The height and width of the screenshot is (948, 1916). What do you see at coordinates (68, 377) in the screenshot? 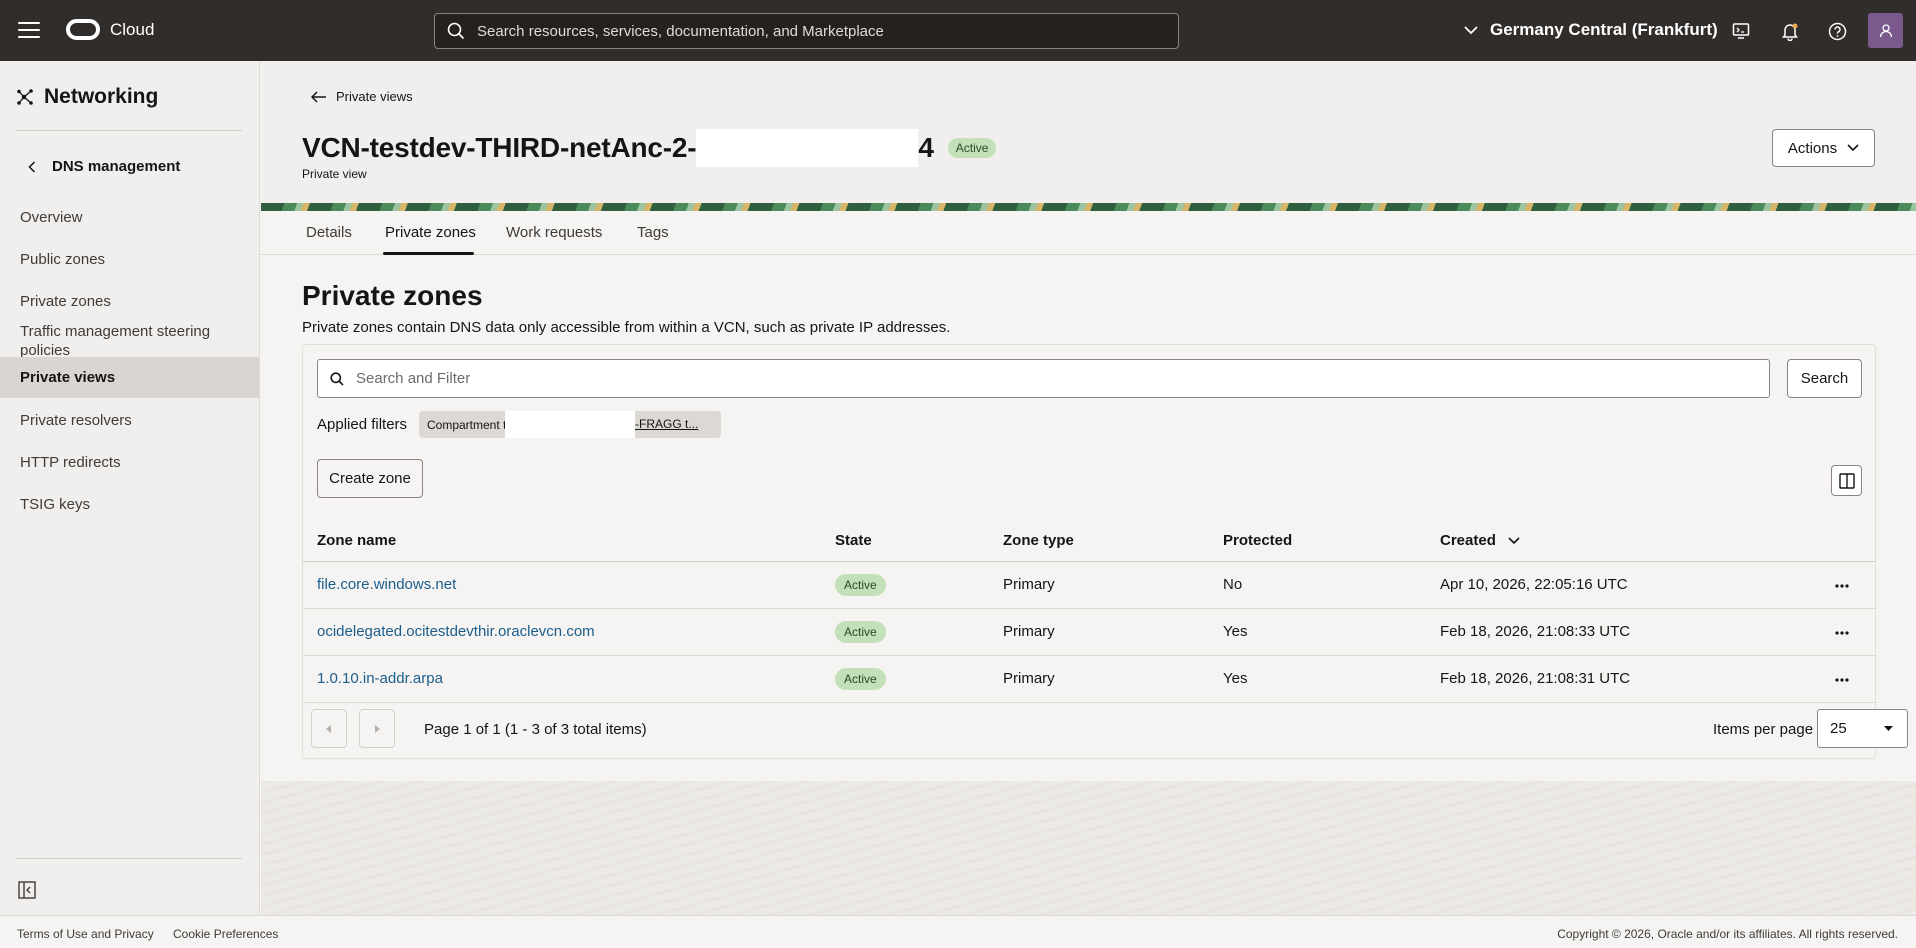
I see `sidebar-item-label: Private views` at bounding box center [68, 377].